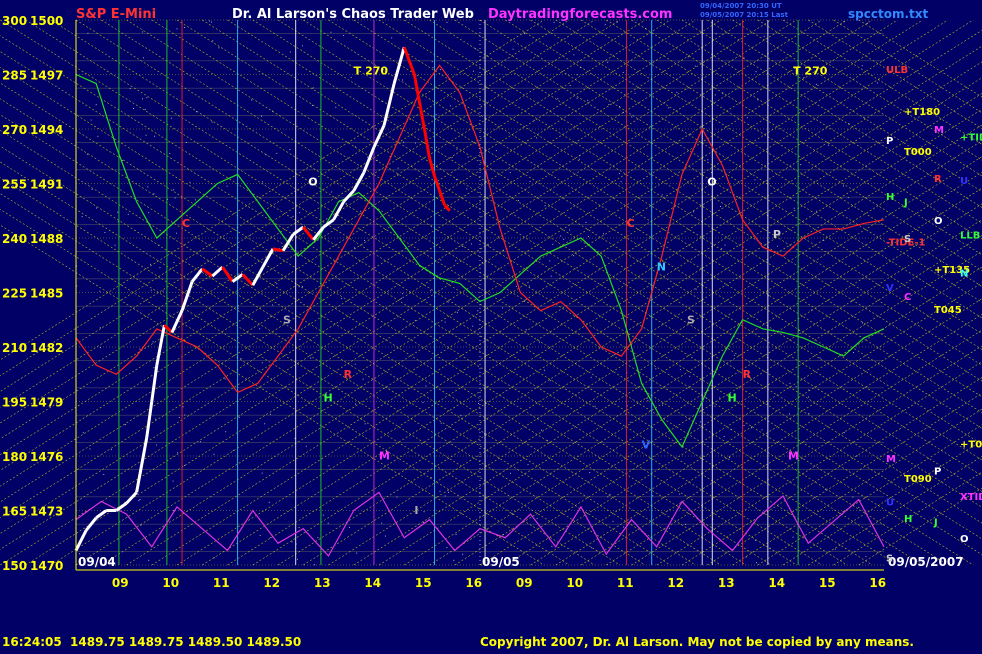  I want to click on x-tick-label: 11, so click(625, 583).